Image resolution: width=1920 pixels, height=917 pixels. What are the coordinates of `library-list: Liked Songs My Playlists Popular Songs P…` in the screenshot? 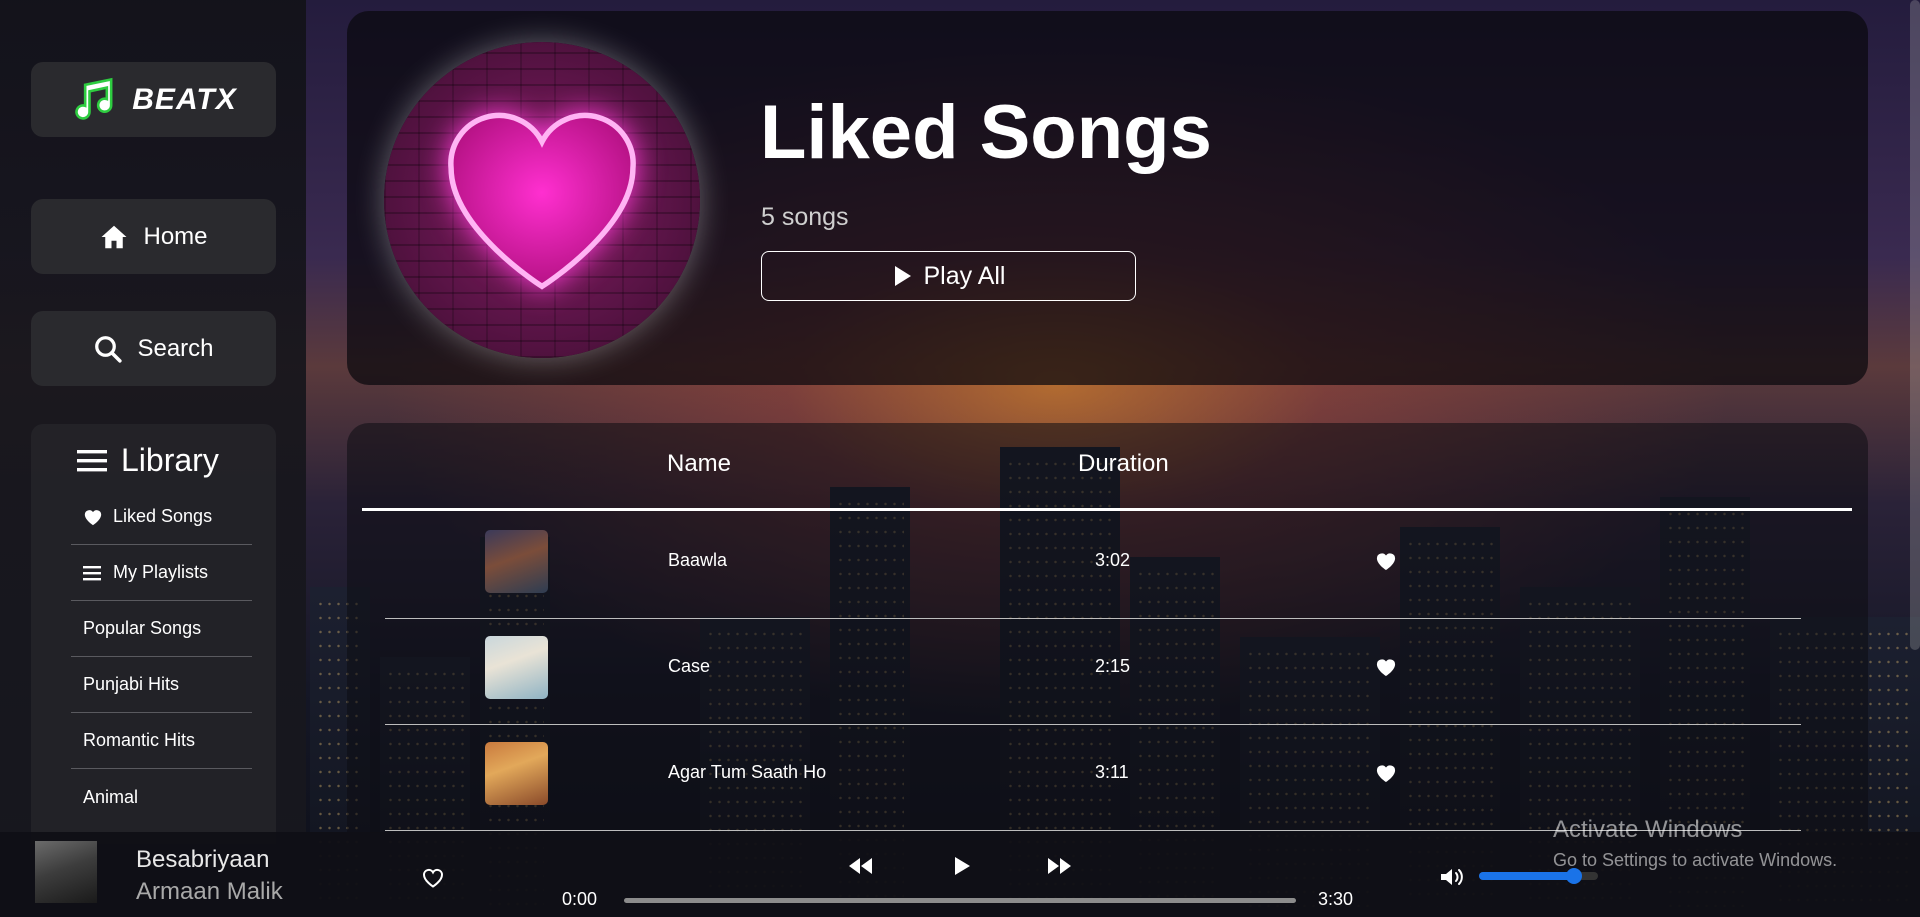 It's located at (161, 657).